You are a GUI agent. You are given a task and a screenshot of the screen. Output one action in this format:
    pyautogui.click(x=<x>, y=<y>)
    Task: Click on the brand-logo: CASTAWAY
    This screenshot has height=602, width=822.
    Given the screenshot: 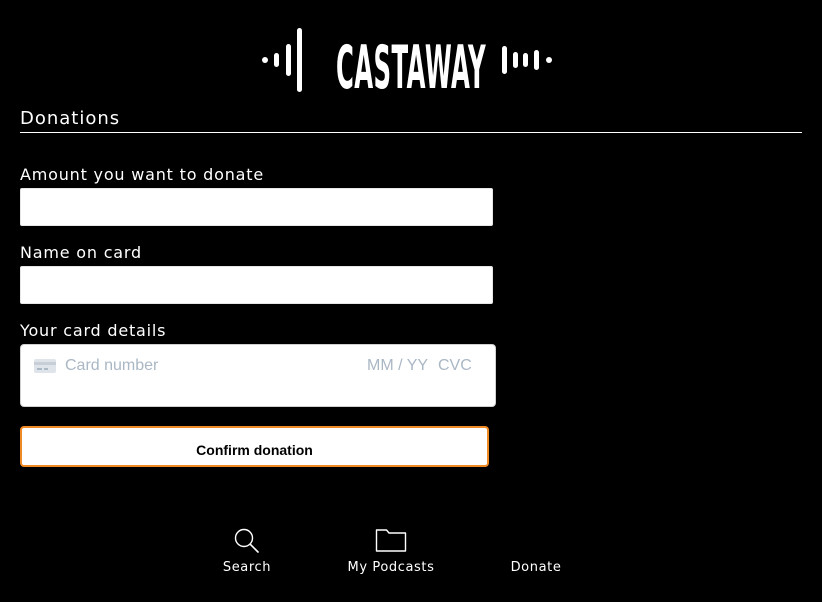 What is the action you would take?
    pyautogui.click(x=411, y=60)
    